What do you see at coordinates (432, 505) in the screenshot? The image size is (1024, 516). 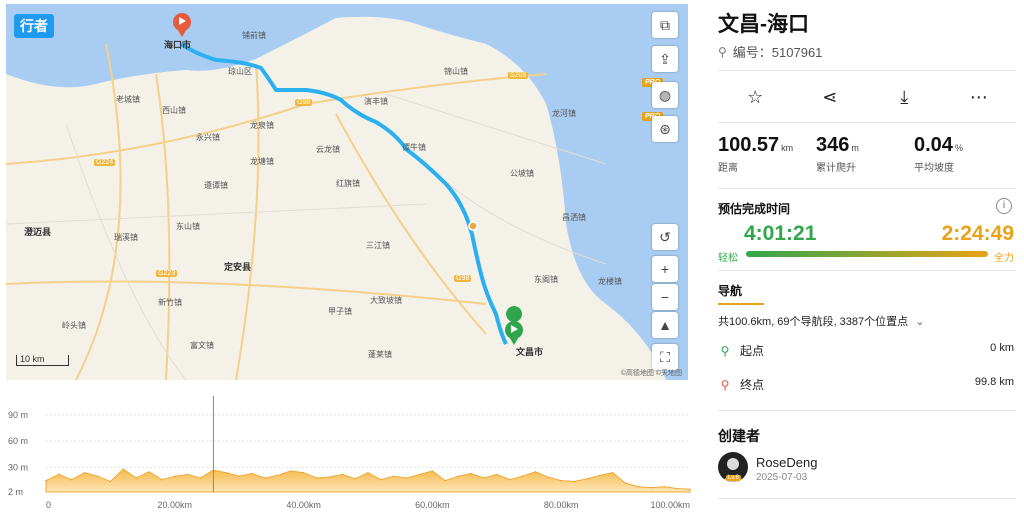 I see `x-tick-label: 60.00km` at bounding box center [432, 505].